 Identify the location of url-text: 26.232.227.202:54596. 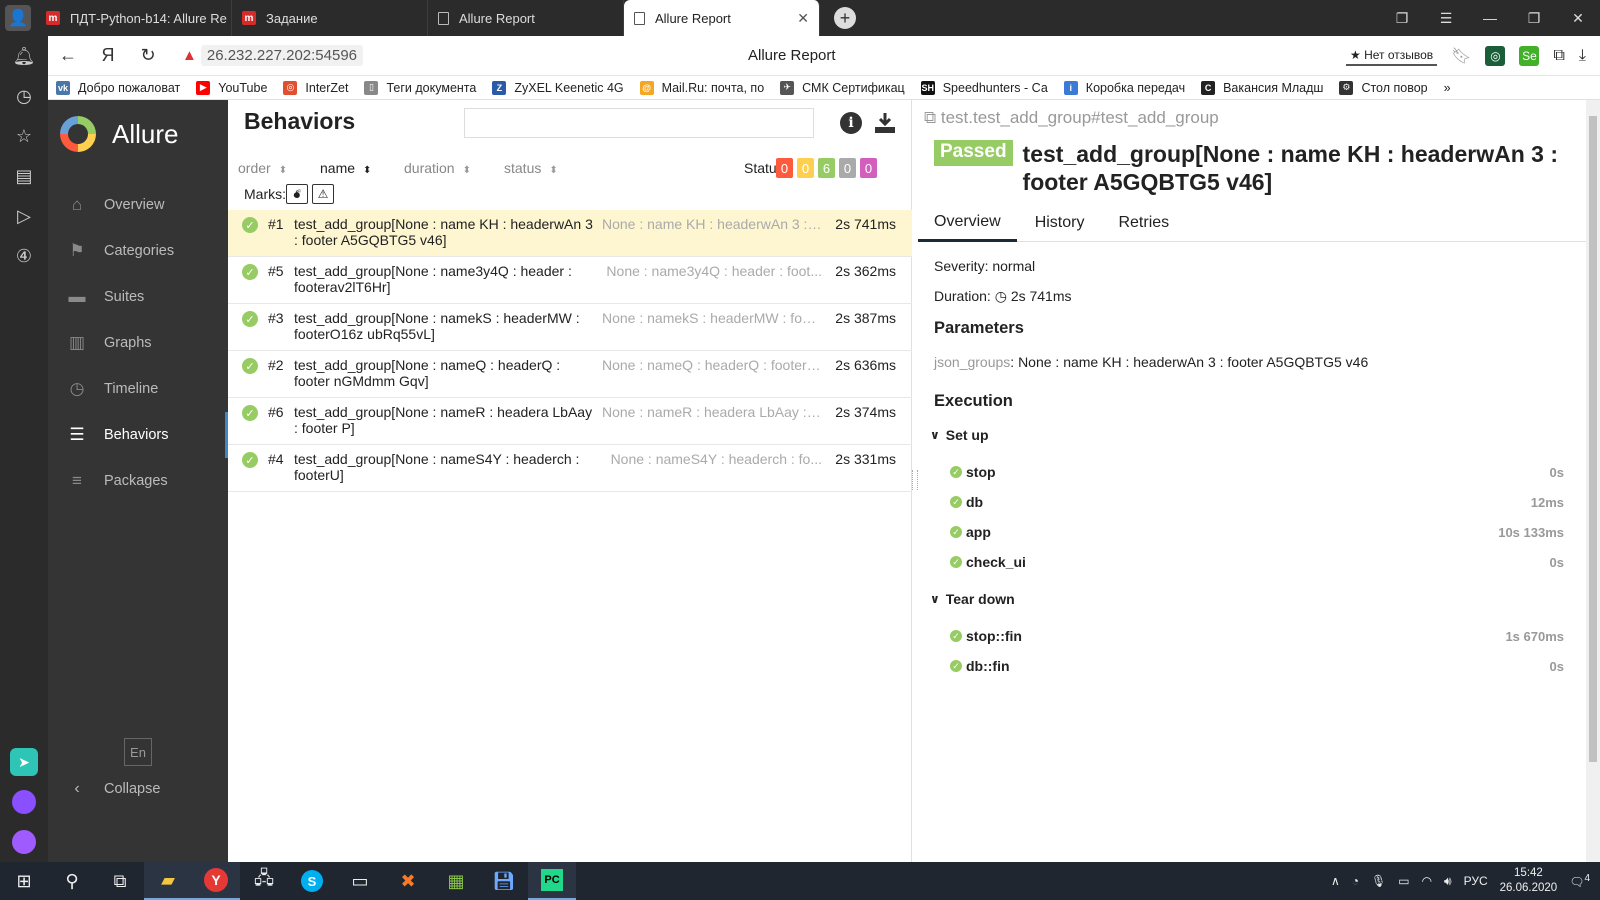
(282, 55).